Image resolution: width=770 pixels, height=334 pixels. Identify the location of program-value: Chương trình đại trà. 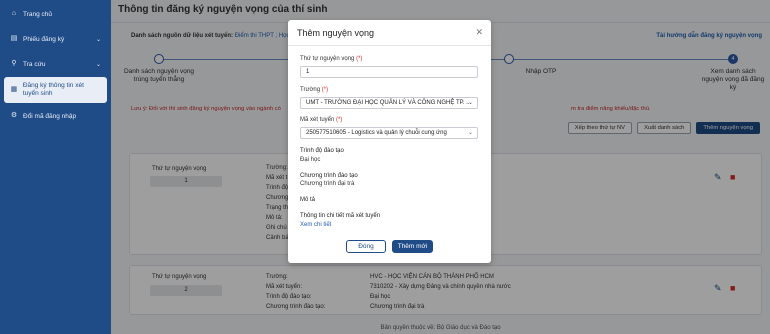
(327, 184).